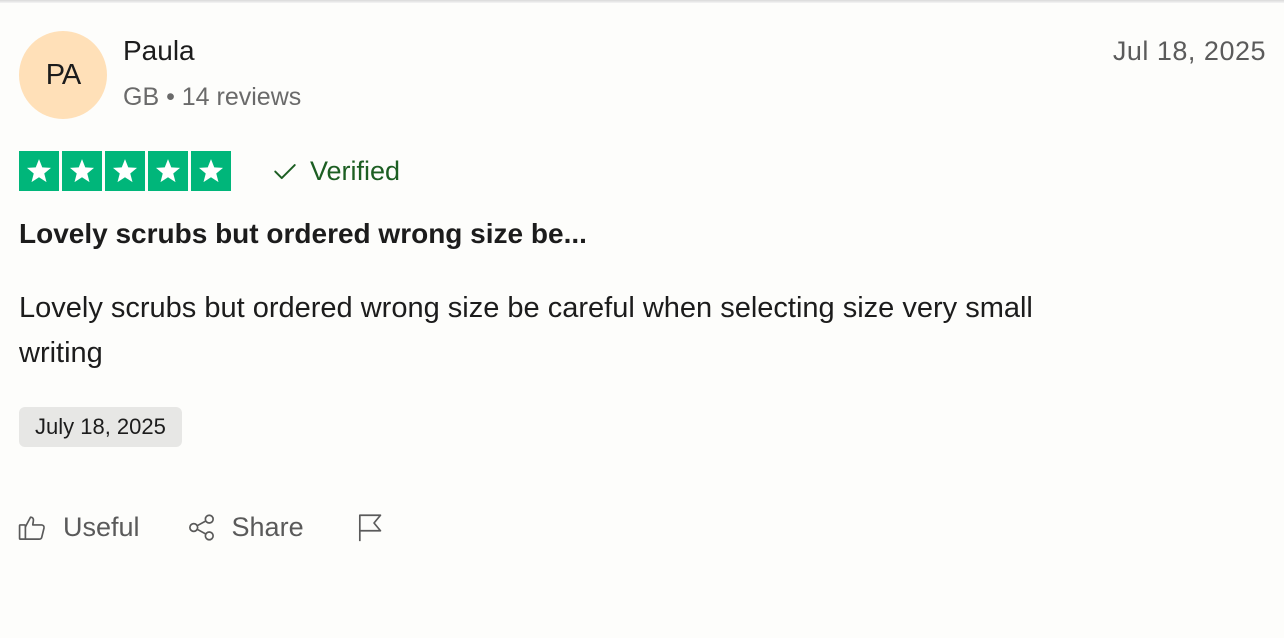  Describe the element at coordinates (1189, 51) in the screenshot. I see `review-date: Jul 18, 2025` at that location.